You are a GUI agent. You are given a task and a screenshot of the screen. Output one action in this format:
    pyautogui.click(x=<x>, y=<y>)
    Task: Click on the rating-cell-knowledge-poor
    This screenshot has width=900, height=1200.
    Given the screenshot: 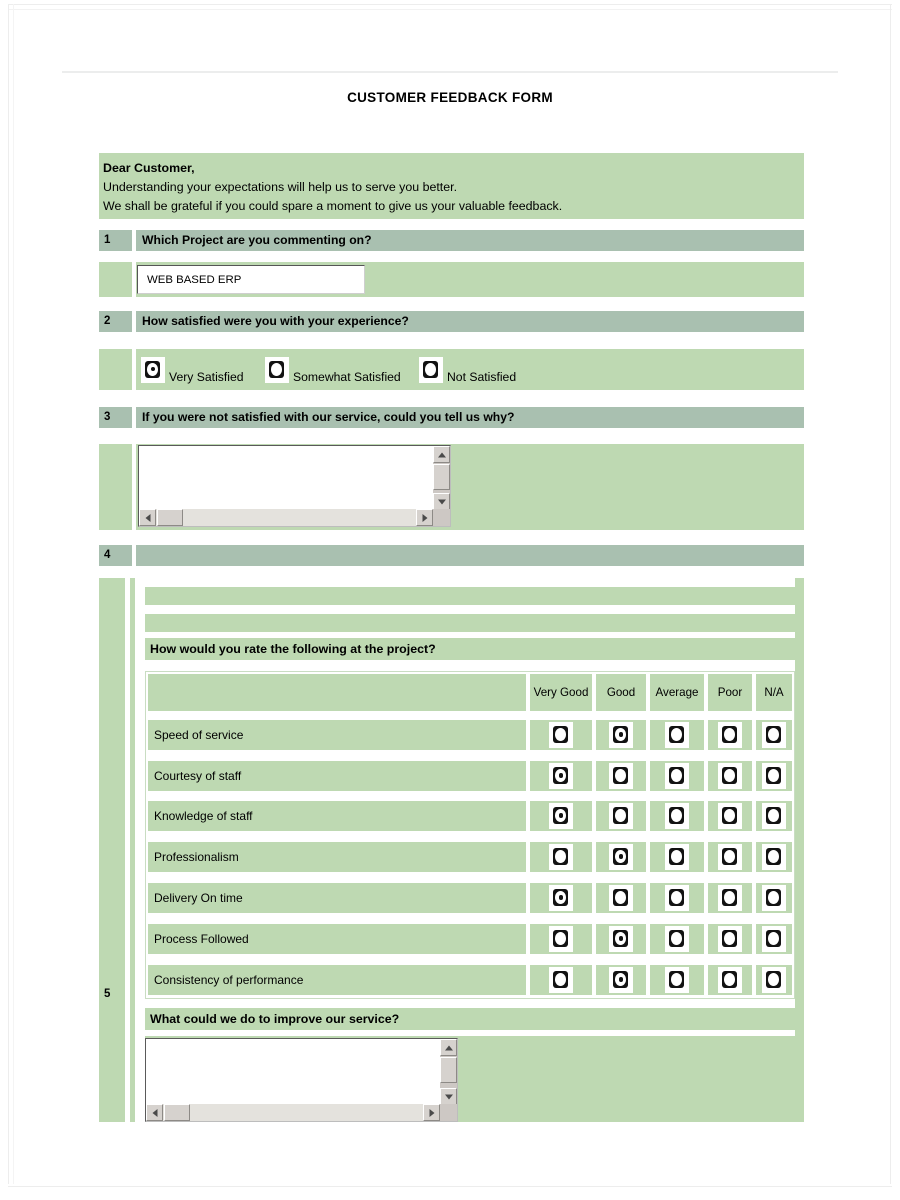 What is the action you would take?
    pyautogui.click(x=730, y=816)
    